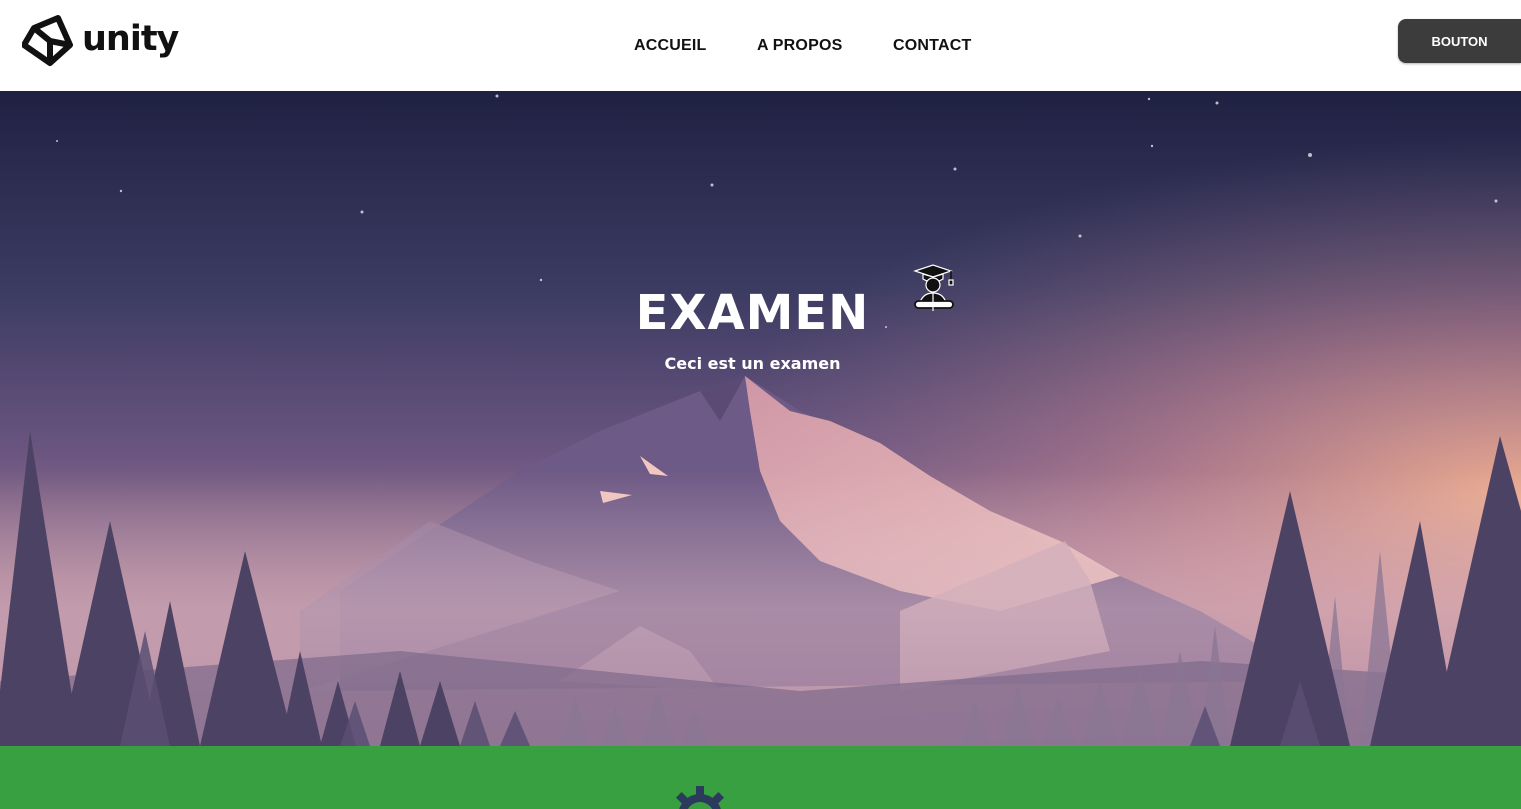 The image size is (1521, 809). Describe the element at coordinates (799, 46) in the screenshot. I see `nav-link-a-propos: A PROPOS` at that location.